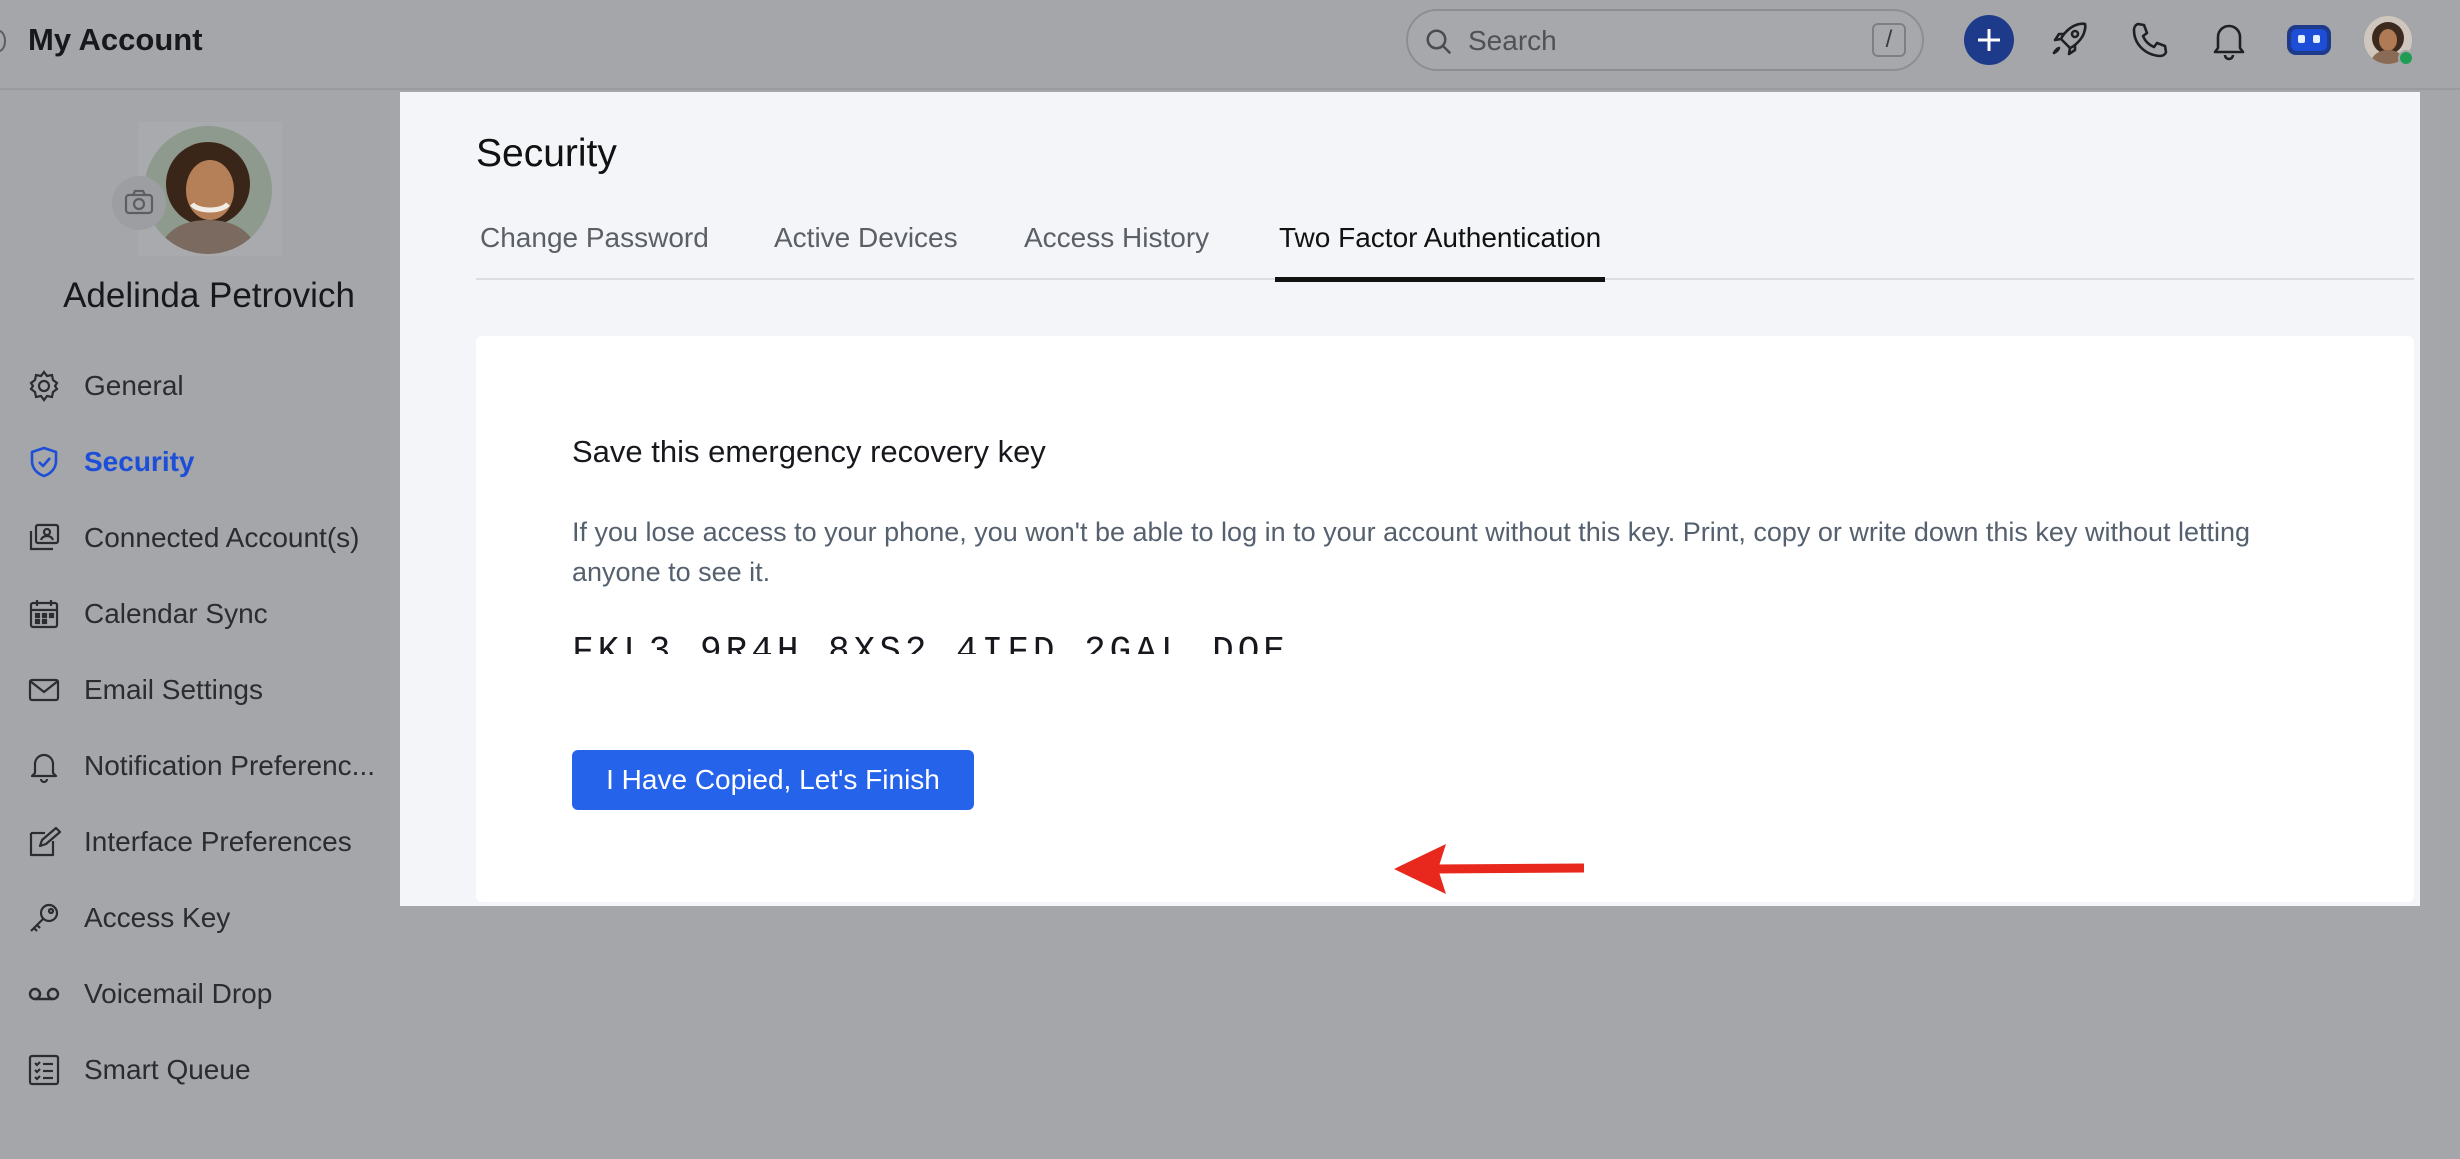 The width and height of the screenshot is (2460, 1159). I want to click on online-status-dot, so click(2406, 58).